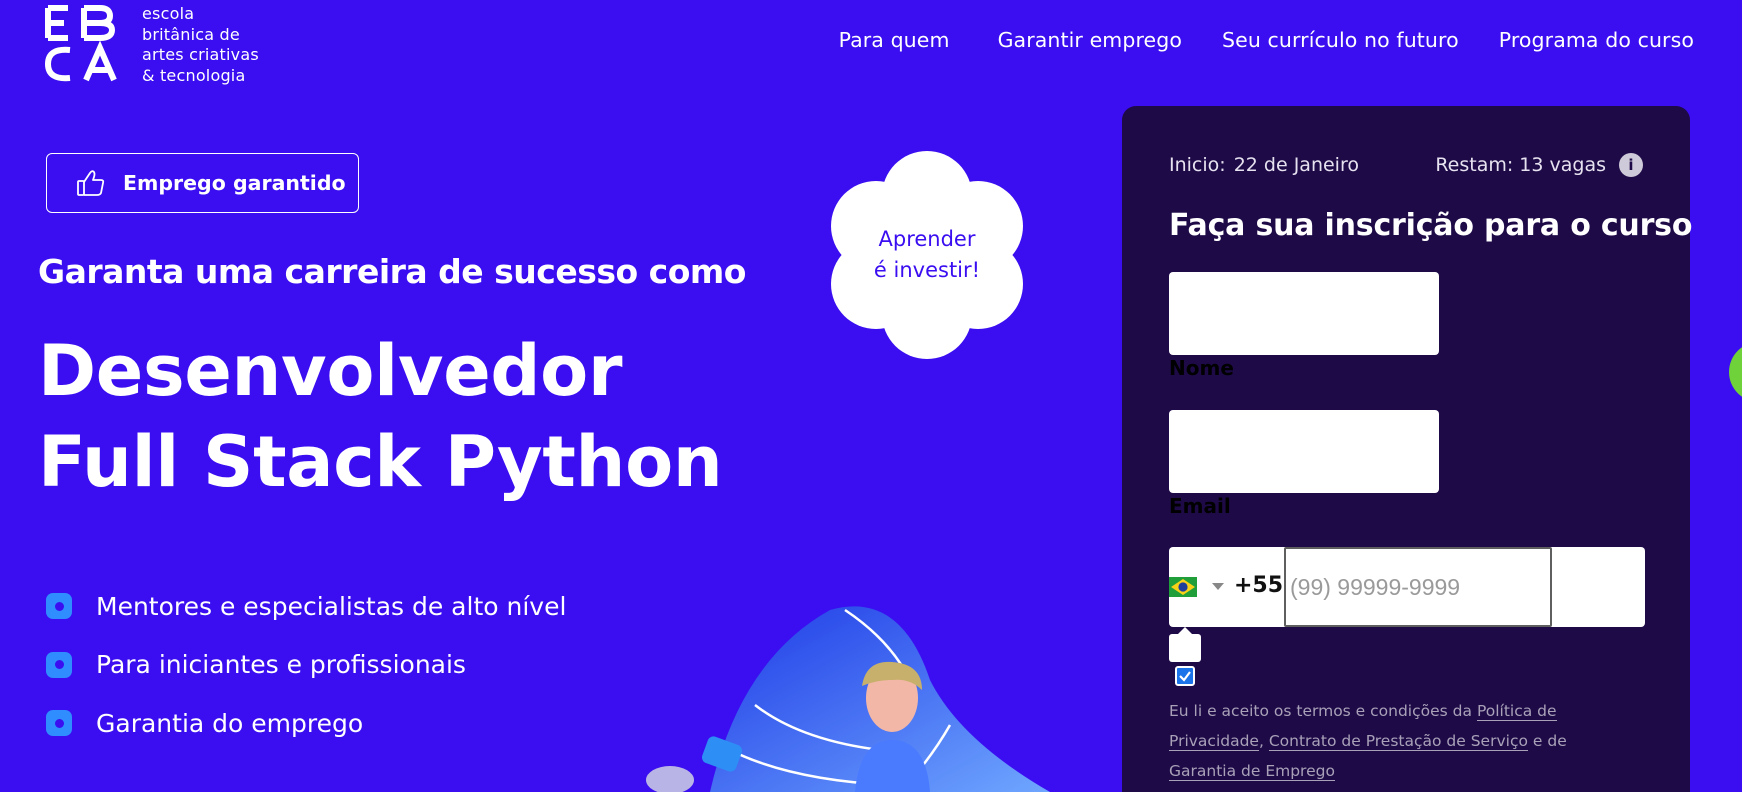 The image size is (1742, 792). What do you see at coordinates (191, 34) in the screenshot?
I see `logo-line: britânica de` at bounding box center [191, 34].